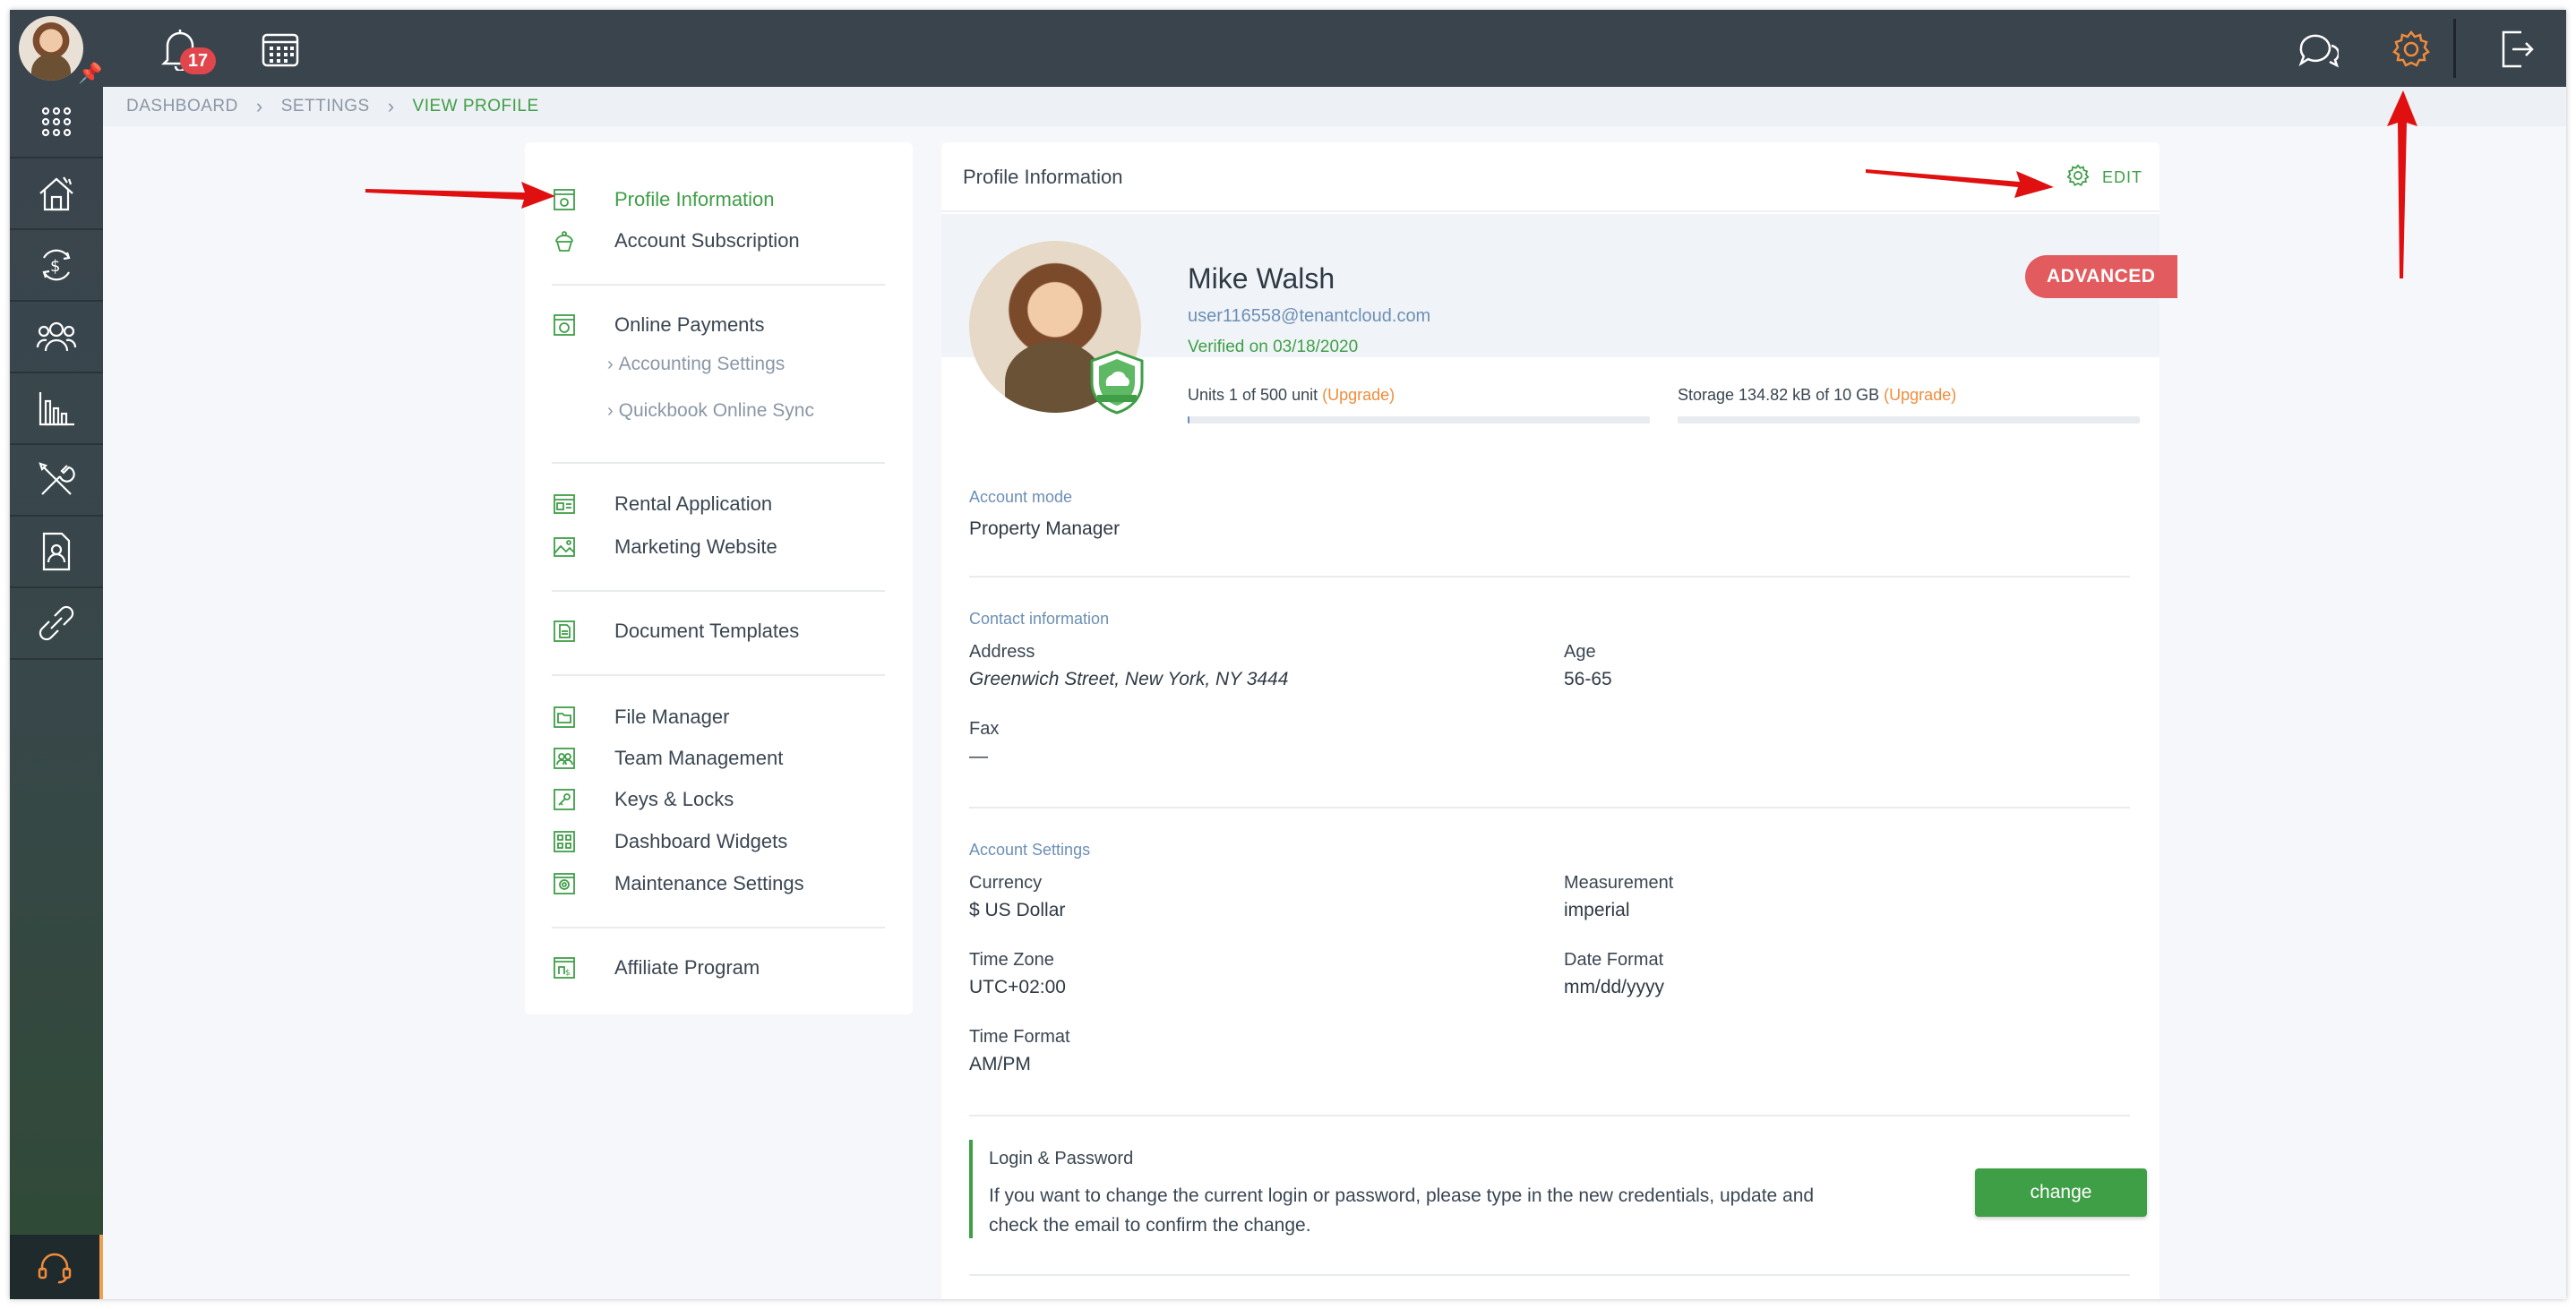 The height and width of the screenshot is (1309, 2576). I want to click on profile-name: Mike Walsh, so click(1261, 278).